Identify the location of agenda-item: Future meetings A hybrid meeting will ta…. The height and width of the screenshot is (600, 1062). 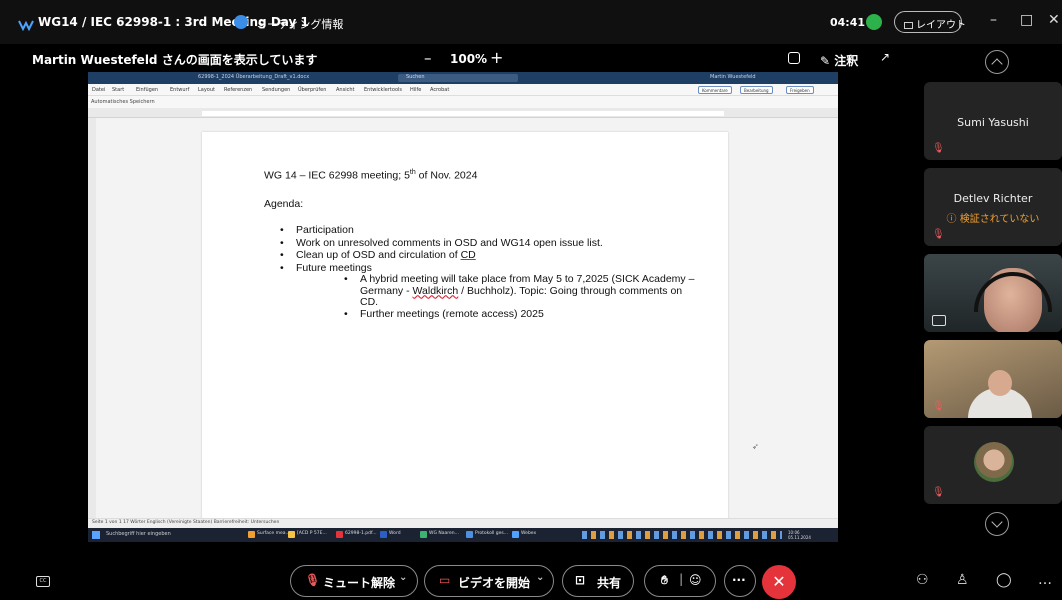
(490, 291).